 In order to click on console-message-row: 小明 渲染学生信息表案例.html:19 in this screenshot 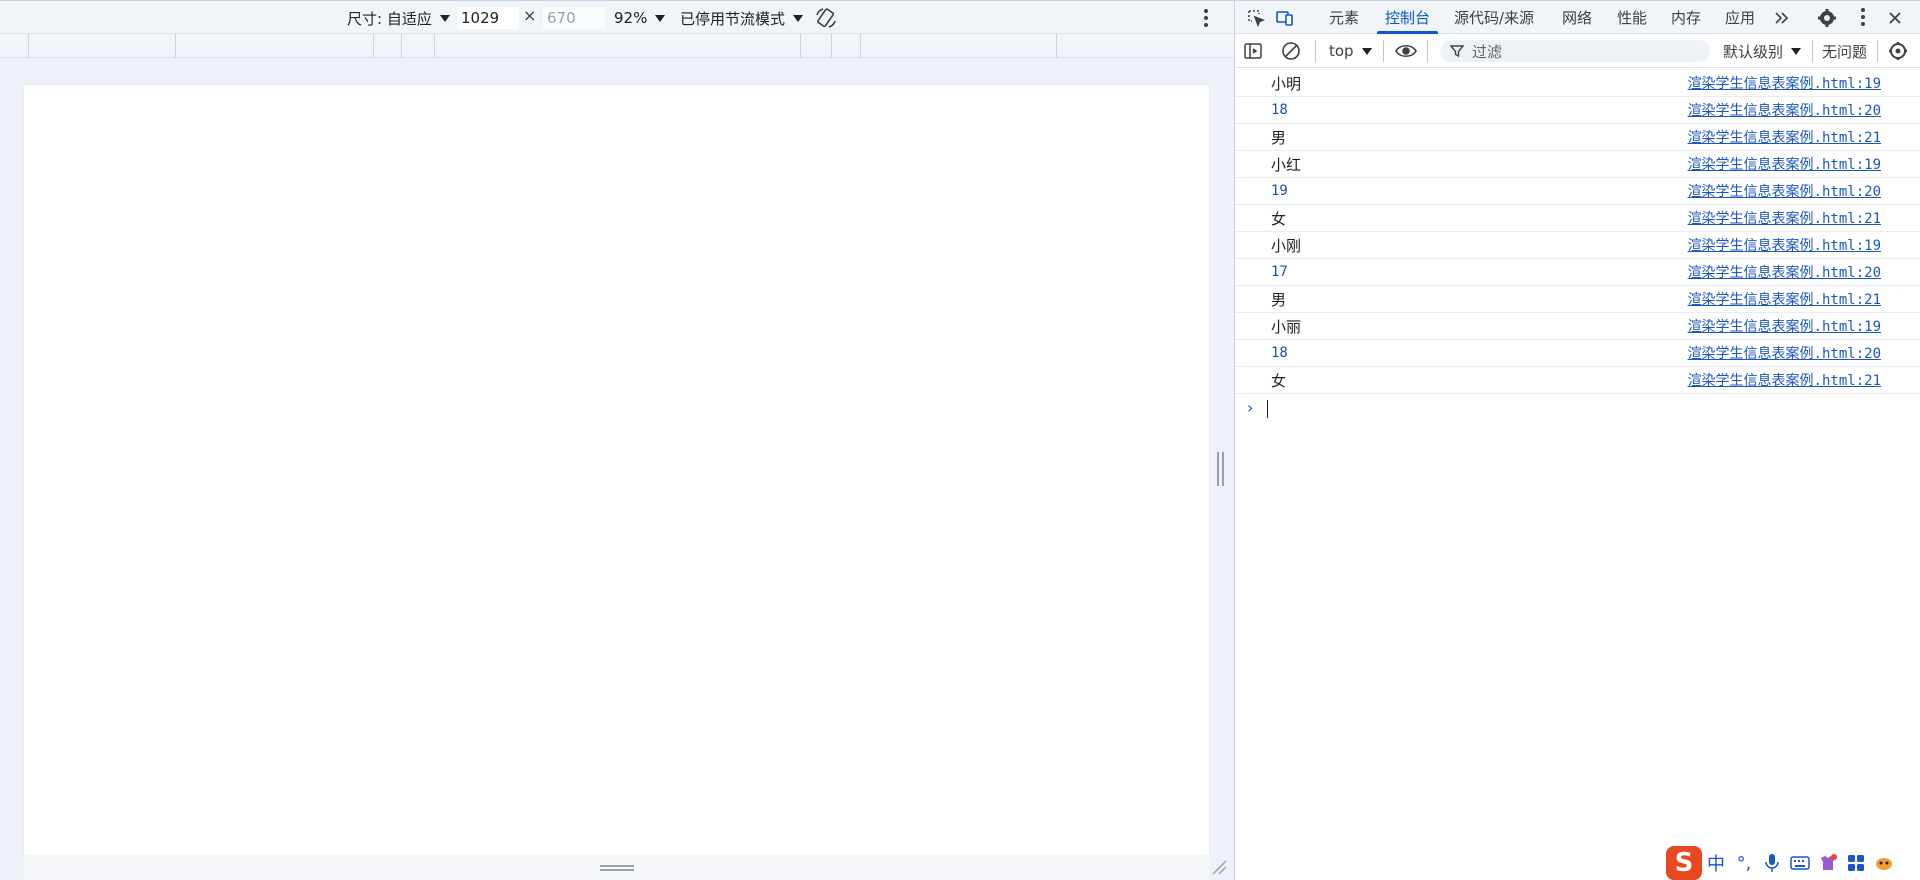, I will do `click(1577, 83)`.